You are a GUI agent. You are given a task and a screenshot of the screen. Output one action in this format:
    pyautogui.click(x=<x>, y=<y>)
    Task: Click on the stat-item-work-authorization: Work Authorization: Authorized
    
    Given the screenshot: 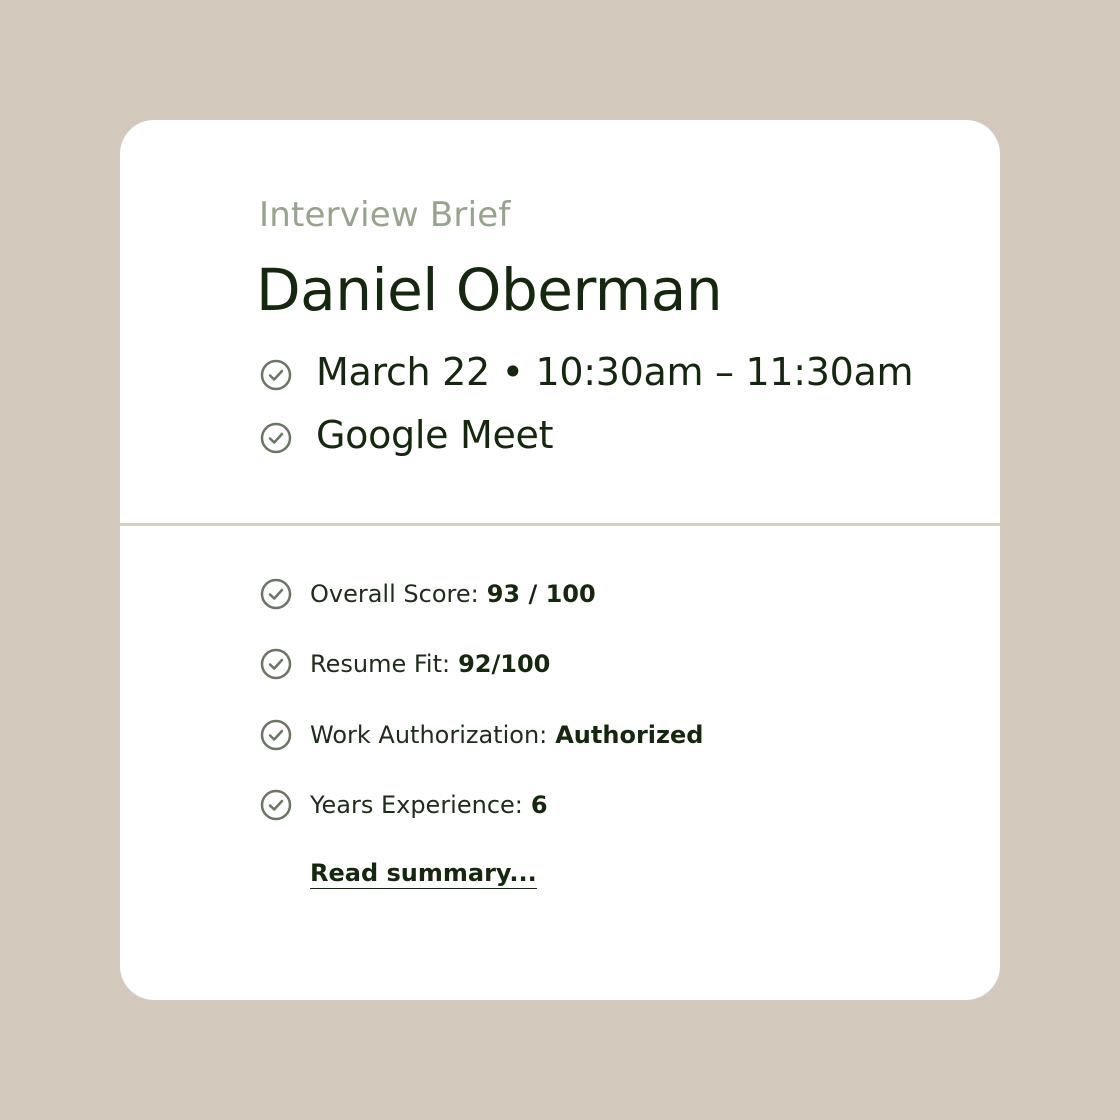 What is the action you would take?
    pyautogui.click(x=481, y=735)
    